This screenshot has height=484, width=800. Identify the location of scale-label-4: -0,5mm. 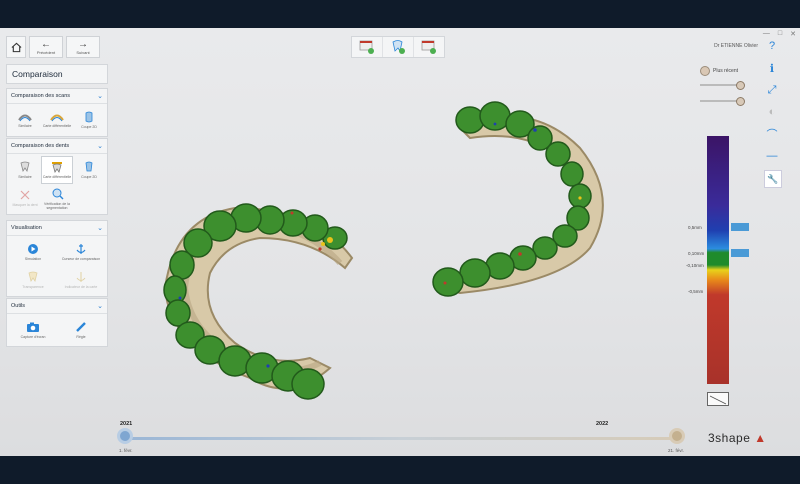
(696, 291).